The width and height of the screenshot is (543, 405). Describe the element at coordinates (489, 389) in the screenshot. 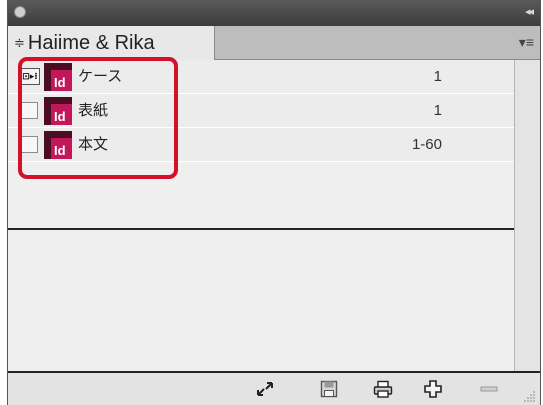

I see `remove-document-icon` at that location.